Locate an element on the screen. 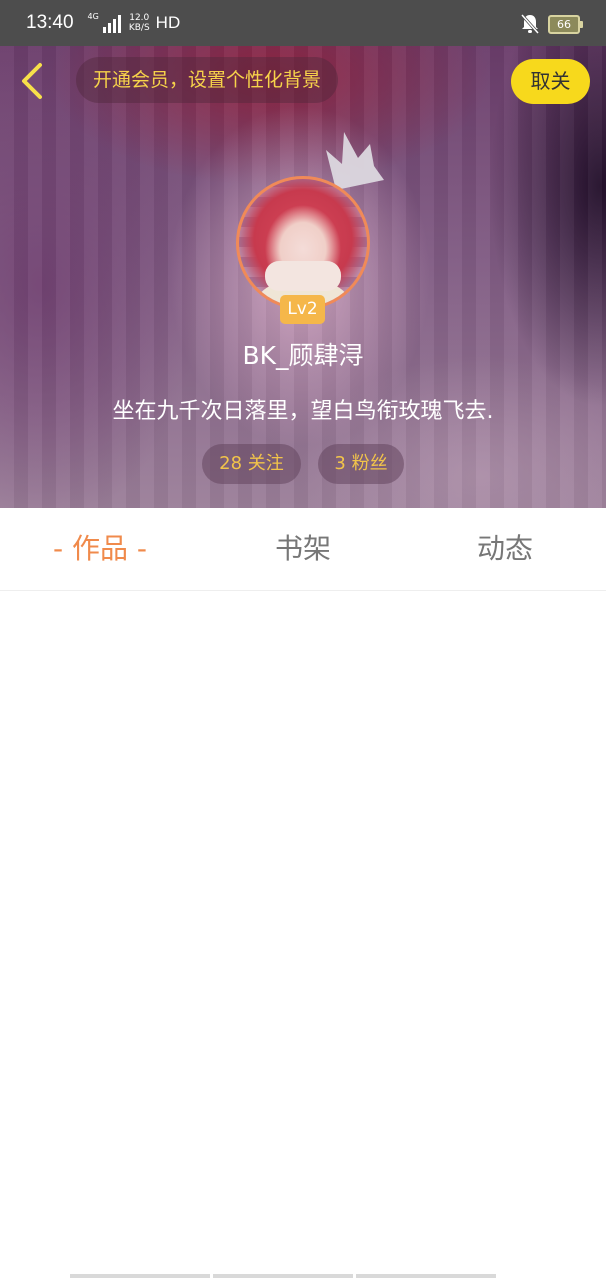  hd-indicator: HD is located at coordinates (168, 22).